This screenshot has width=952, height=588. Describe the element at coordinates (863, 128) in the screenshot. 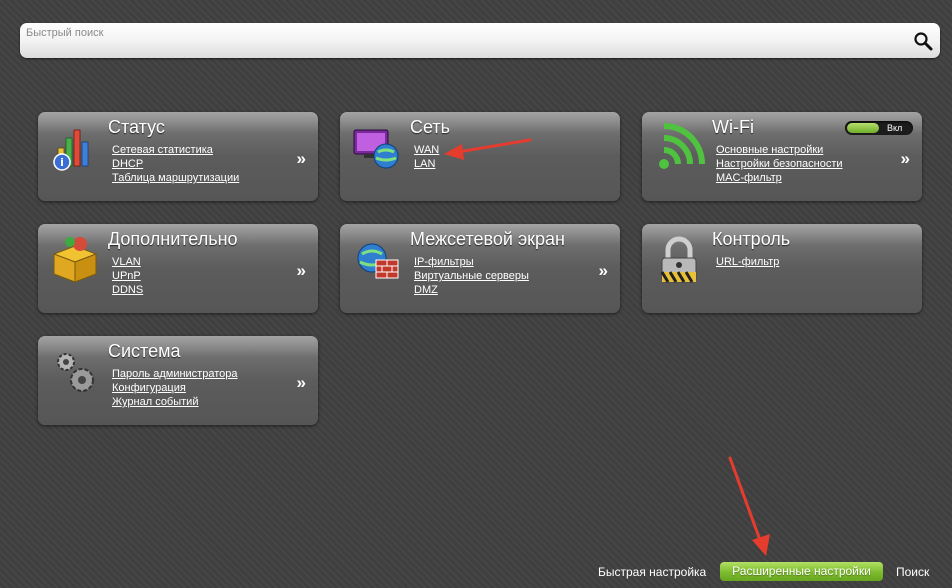

I see `toggle-knob` at that location.